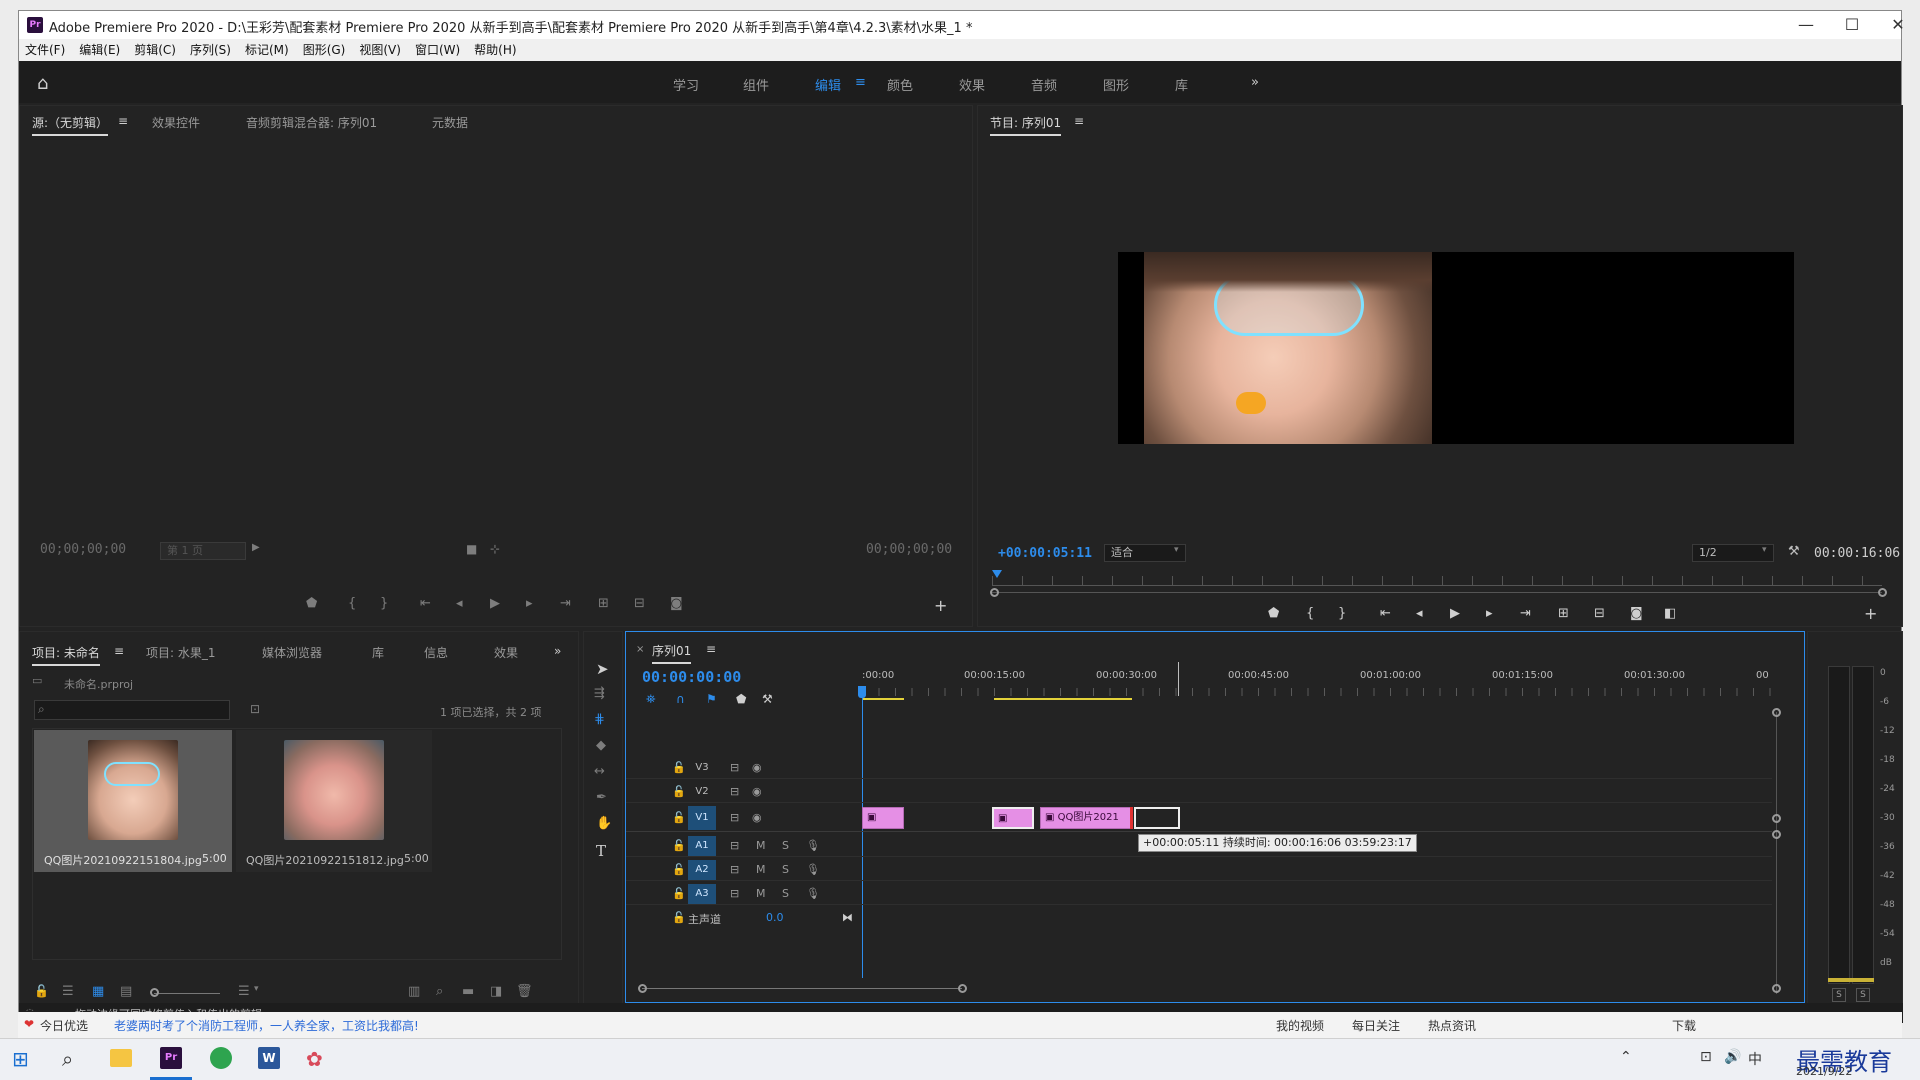  What do you see at coordinates (154, 992) in the screenshot?
I see `thumbnail-size-handle` at bounding box center [154, 992].